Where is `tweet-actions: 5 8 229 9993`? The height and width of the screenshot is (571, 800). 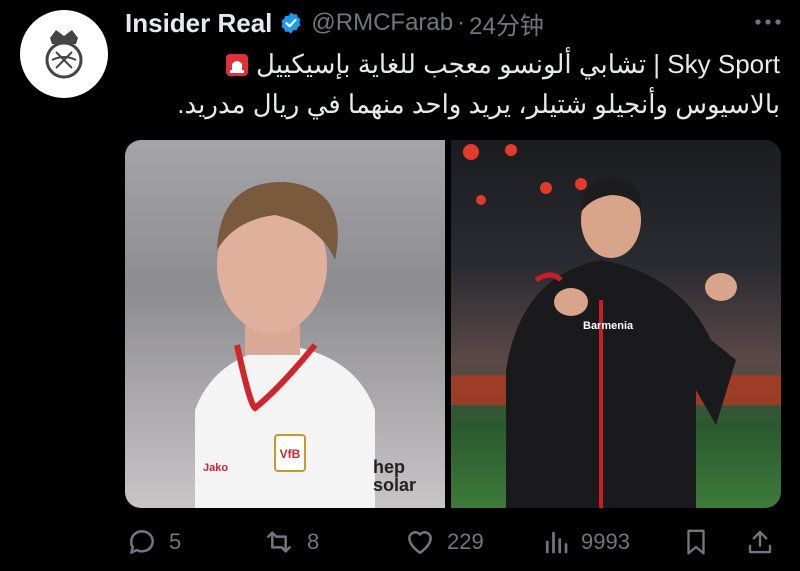
tweet-actions: 5 8 229 9993 is located at coordinates (453, 542).